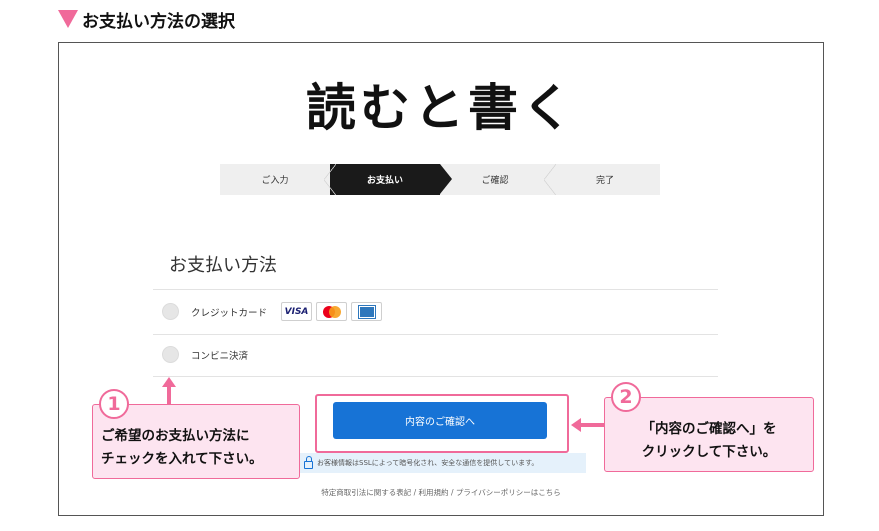  What do you see at coordinates (68, 19) in the screenshot?
I see `triangle-marker-icon` at bounding box center [68, 19].